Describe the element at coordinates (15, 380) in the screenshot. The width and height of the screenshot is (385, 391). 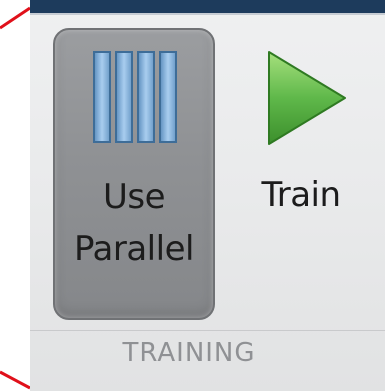
I see `callout-line-bottom` at that location.